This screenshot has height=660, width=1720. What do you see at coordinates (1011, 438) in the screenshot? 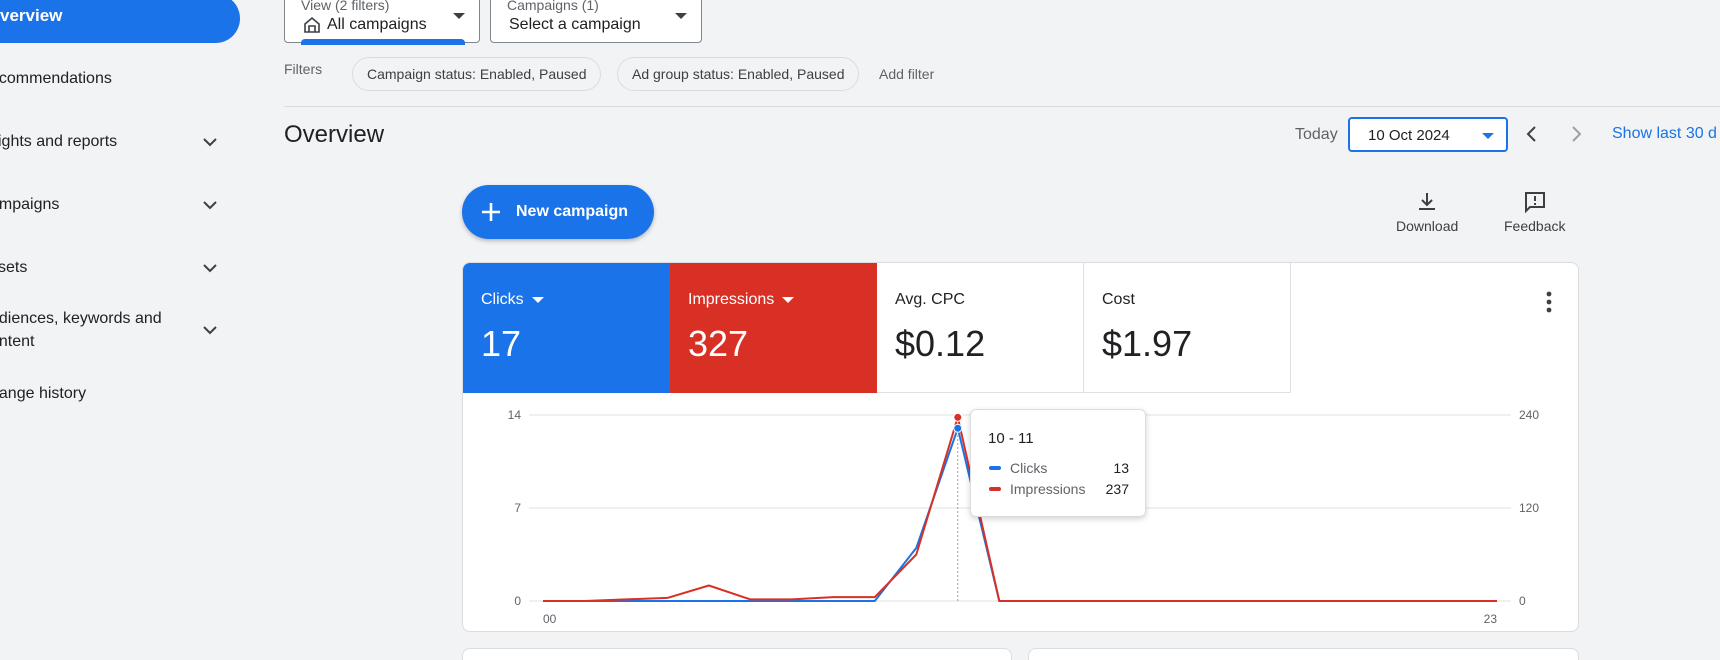
I see `tooltip-title: 10 - 11` at bounding box center [1011, 438].